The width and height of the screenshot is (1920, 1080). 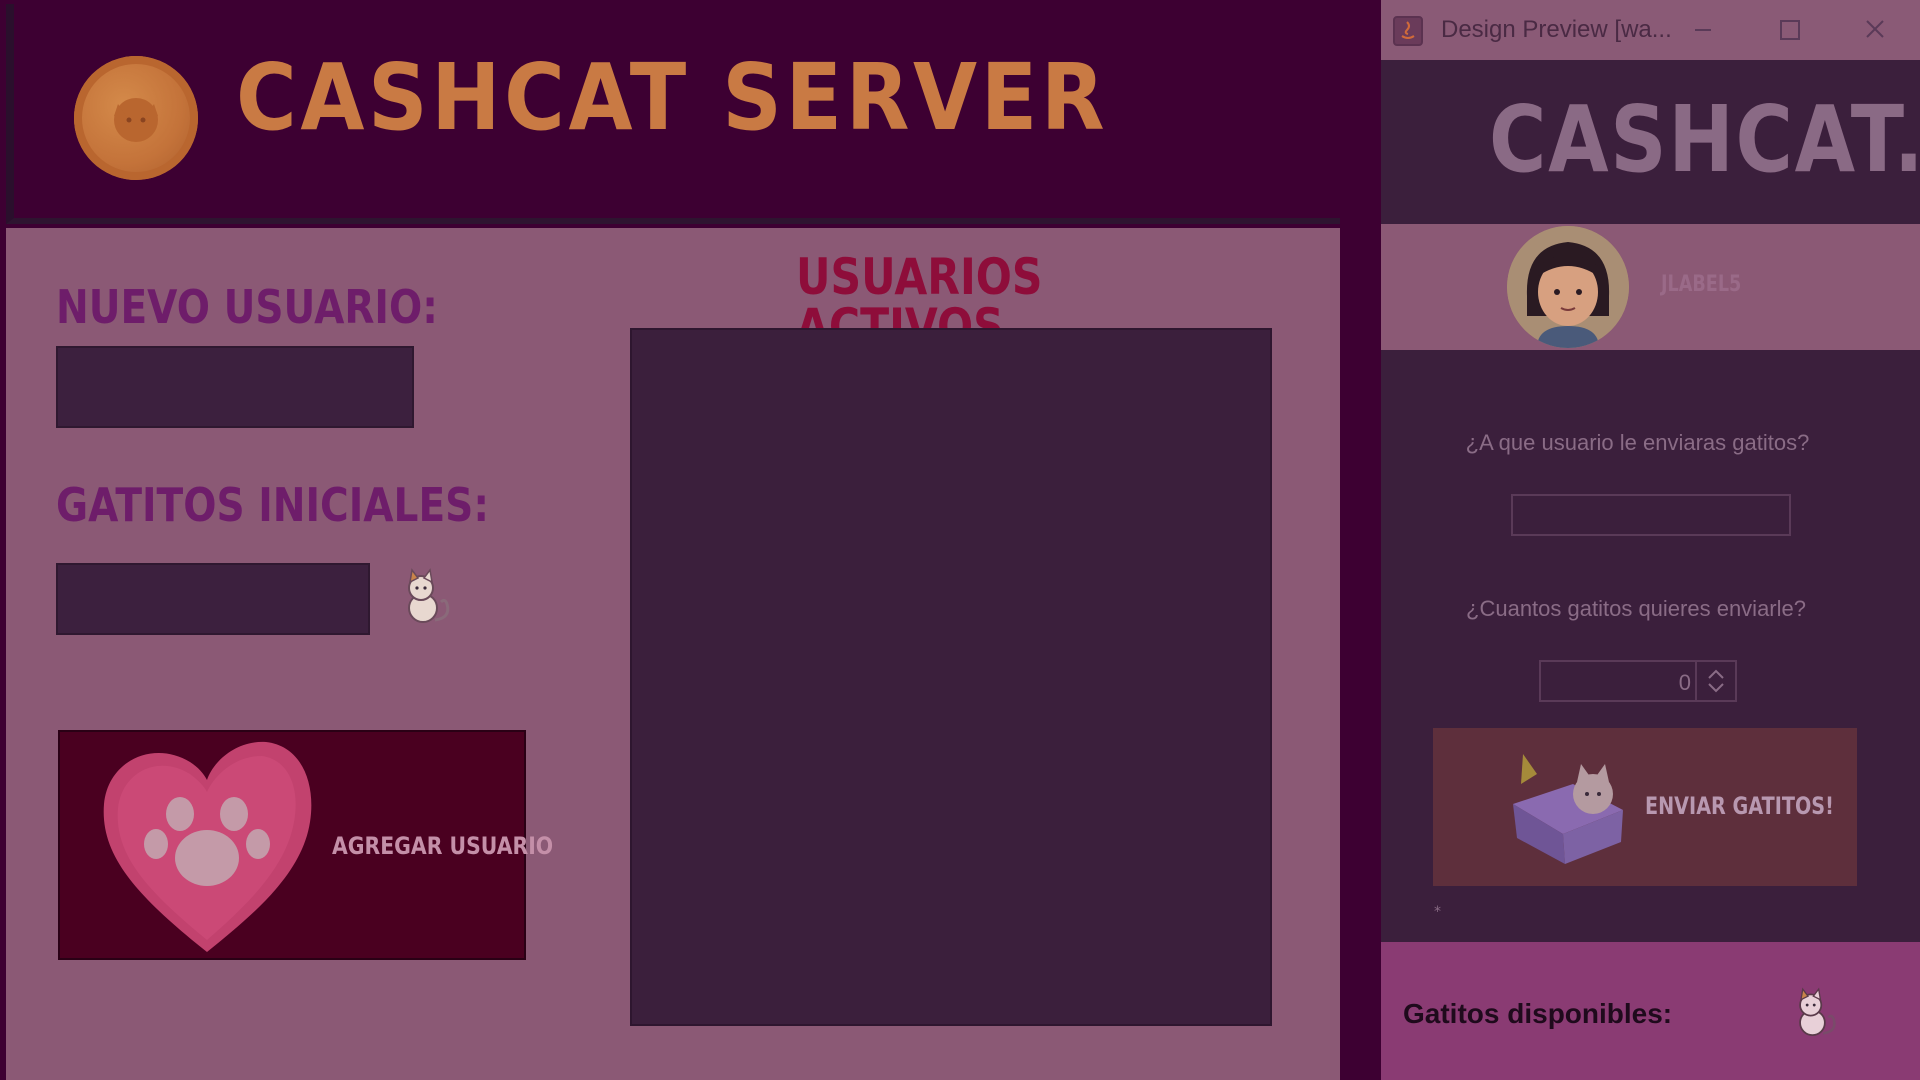 I want to click on recipient-question: ¿A que usuario le enviaras gatitos?, so click(x=1637, y=442).